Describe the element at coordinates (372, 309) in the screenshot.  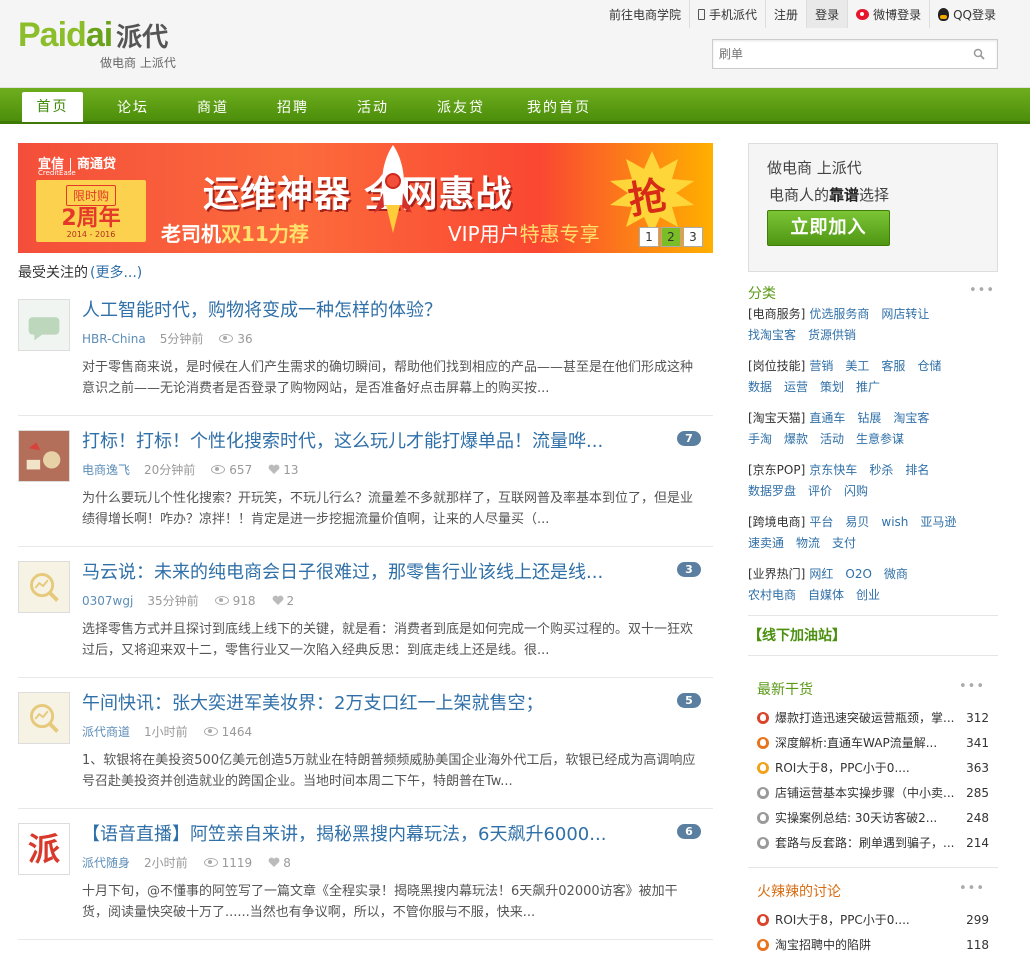
I see `post-title: 人工智能时代，购物将变成一种怎样的体验？` at that location.